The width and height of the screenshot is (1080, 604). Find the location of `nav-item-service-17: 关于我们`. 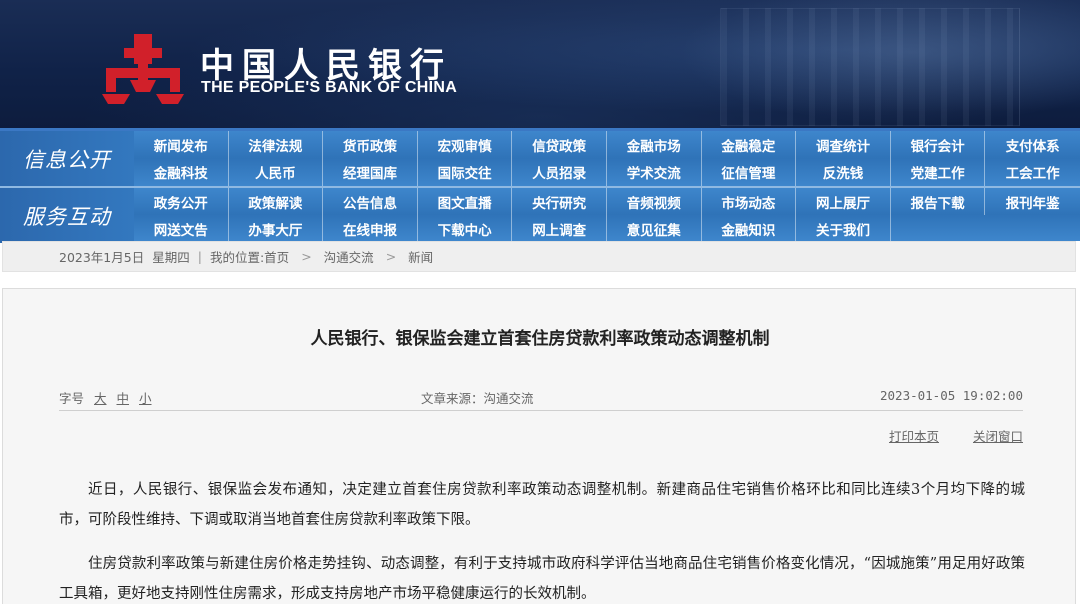

nav-item-service-17: 关于我们 is located at coordinates (843, 229).